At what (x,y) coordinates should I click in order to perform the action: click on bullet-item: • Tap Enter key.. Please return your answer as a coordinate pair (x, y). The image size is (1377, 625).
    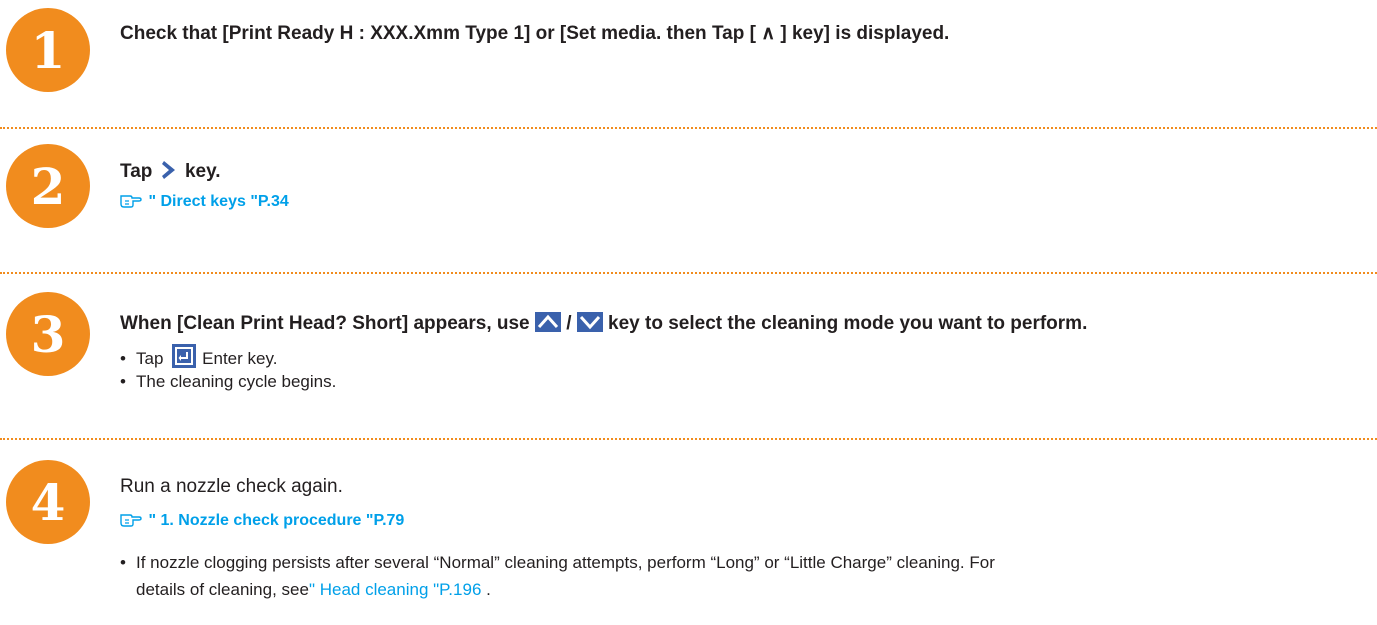
    Looking at the image, I should click on (198, 356).